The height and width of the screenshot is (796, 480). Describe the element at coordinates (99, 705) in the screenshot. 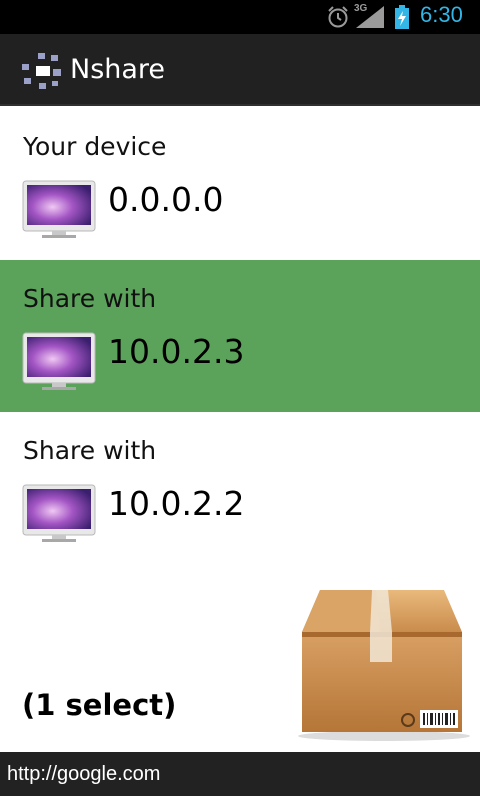

I see `selection-count: (1 select)` at that location.